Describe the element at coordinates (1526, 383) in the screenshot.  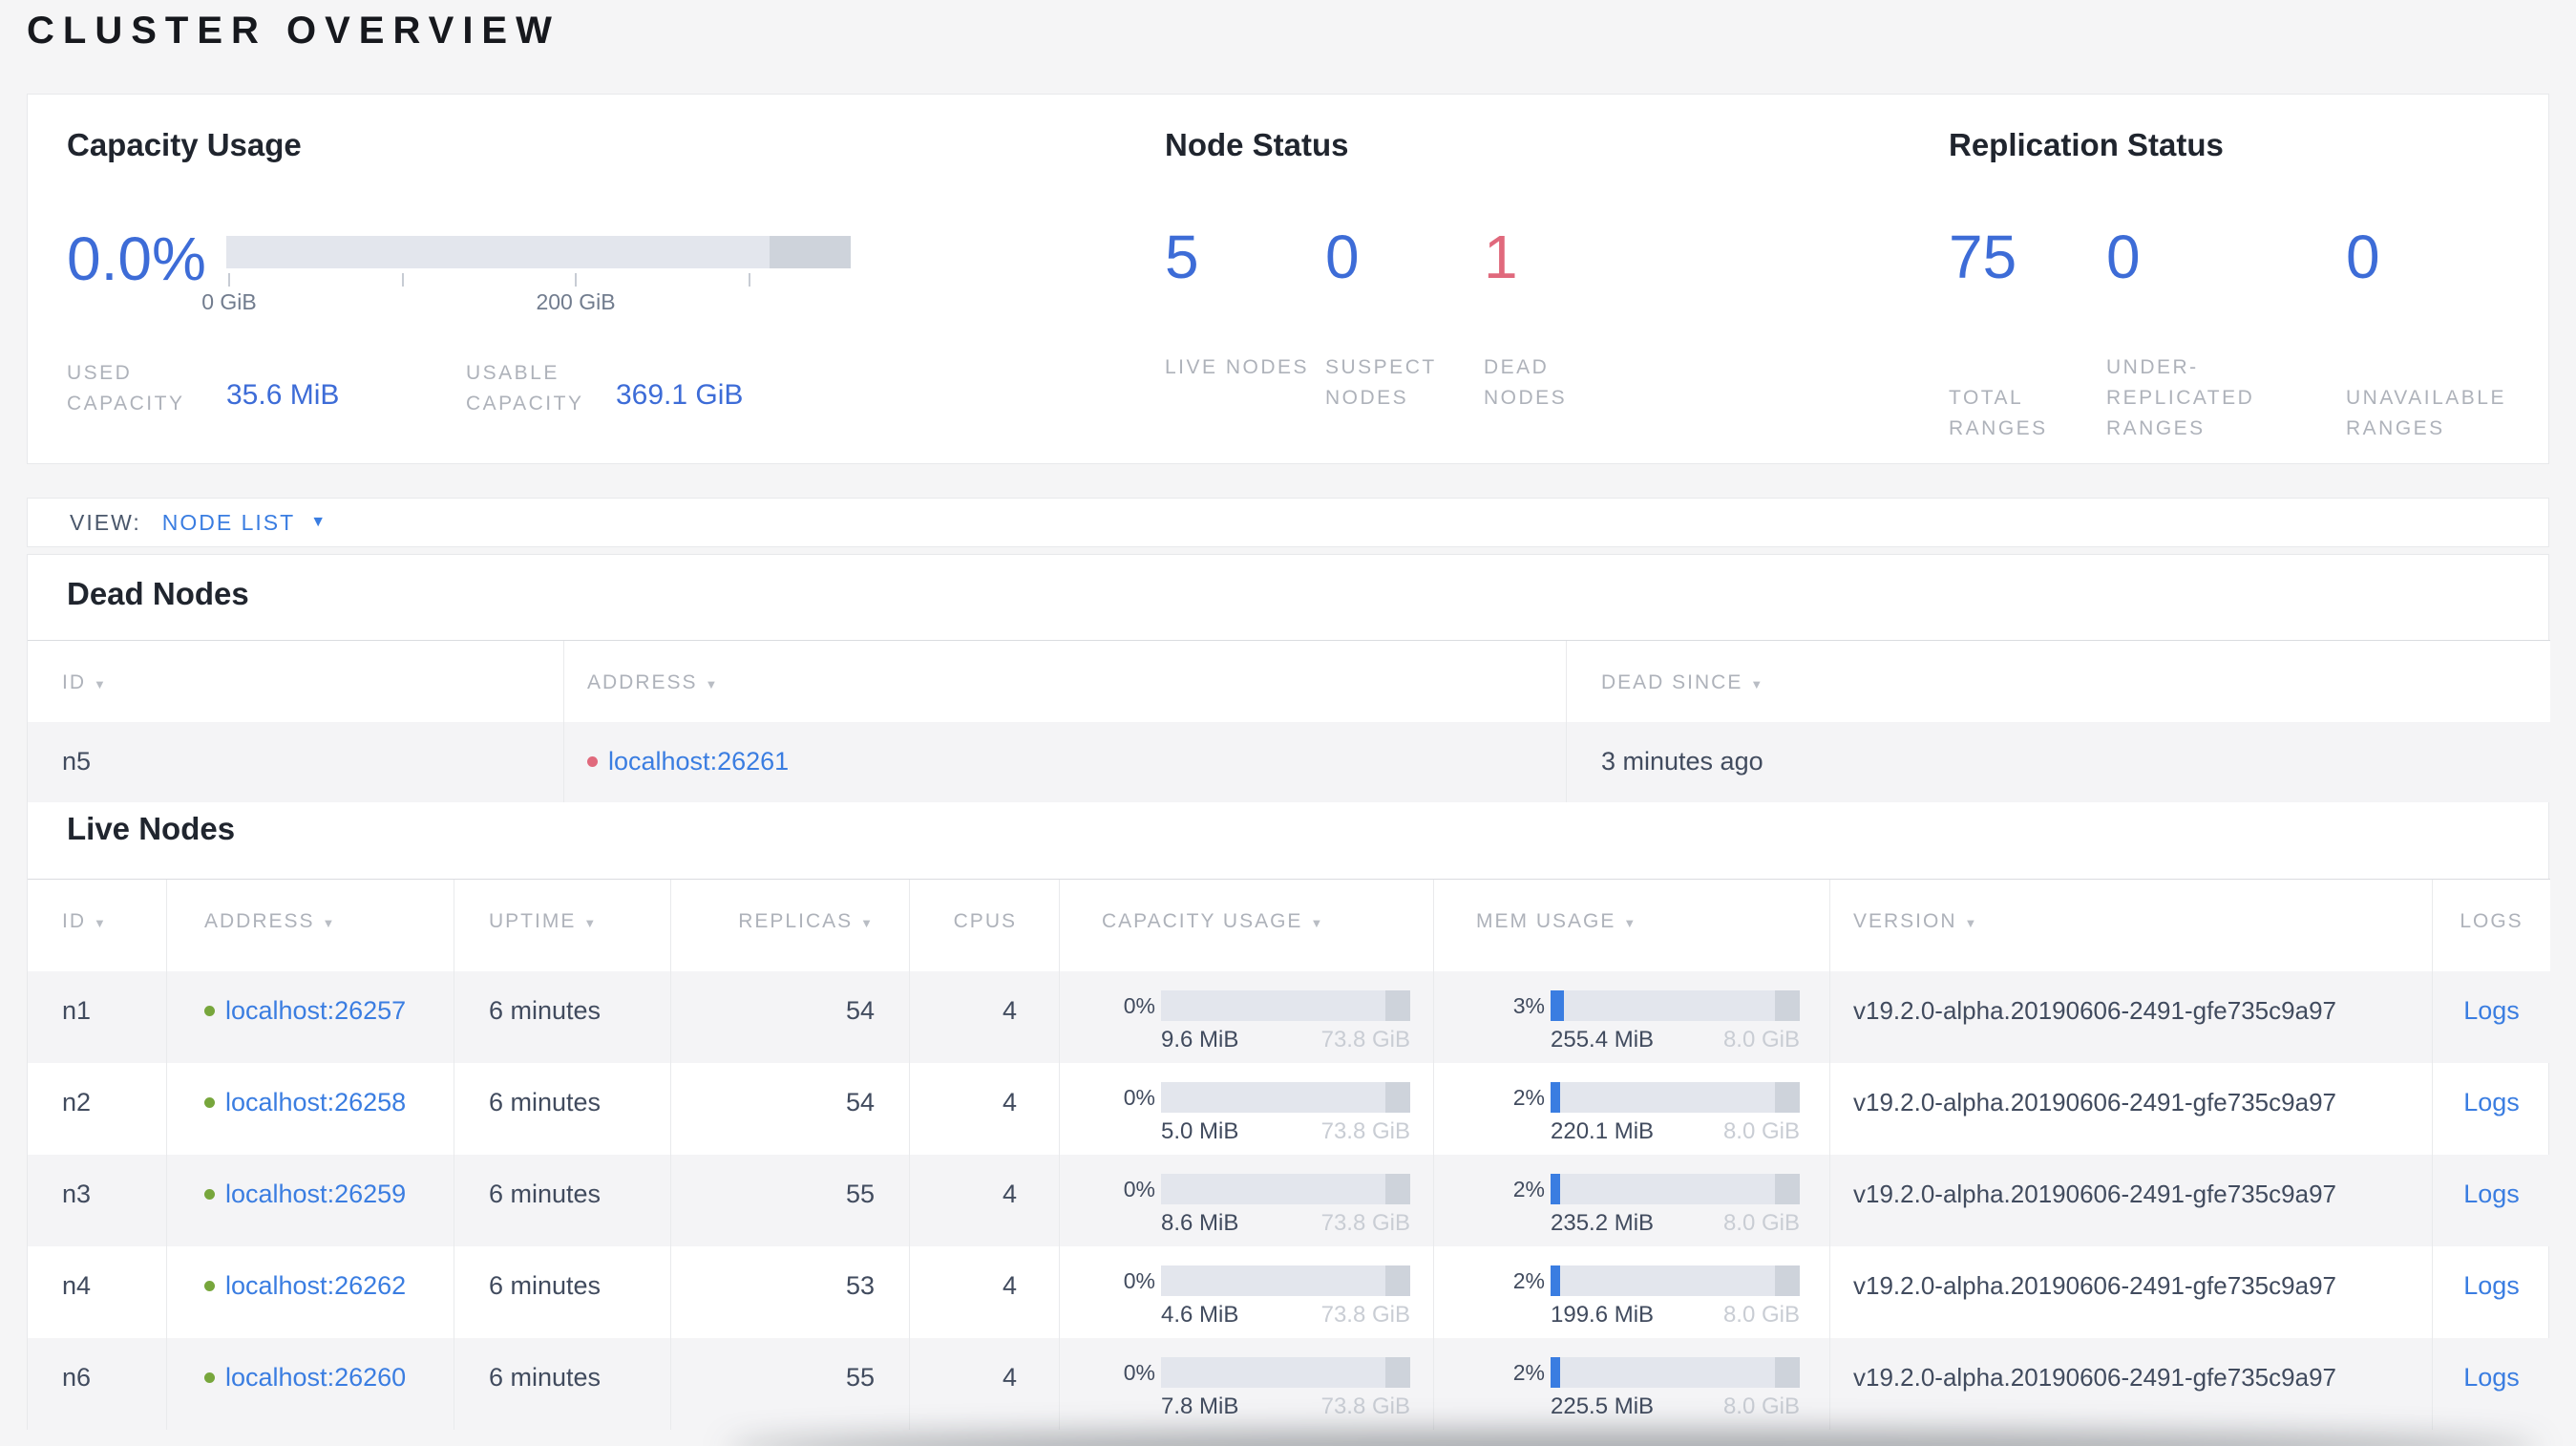
I see `dead-nodes-label: DEAD NODES` at that location.